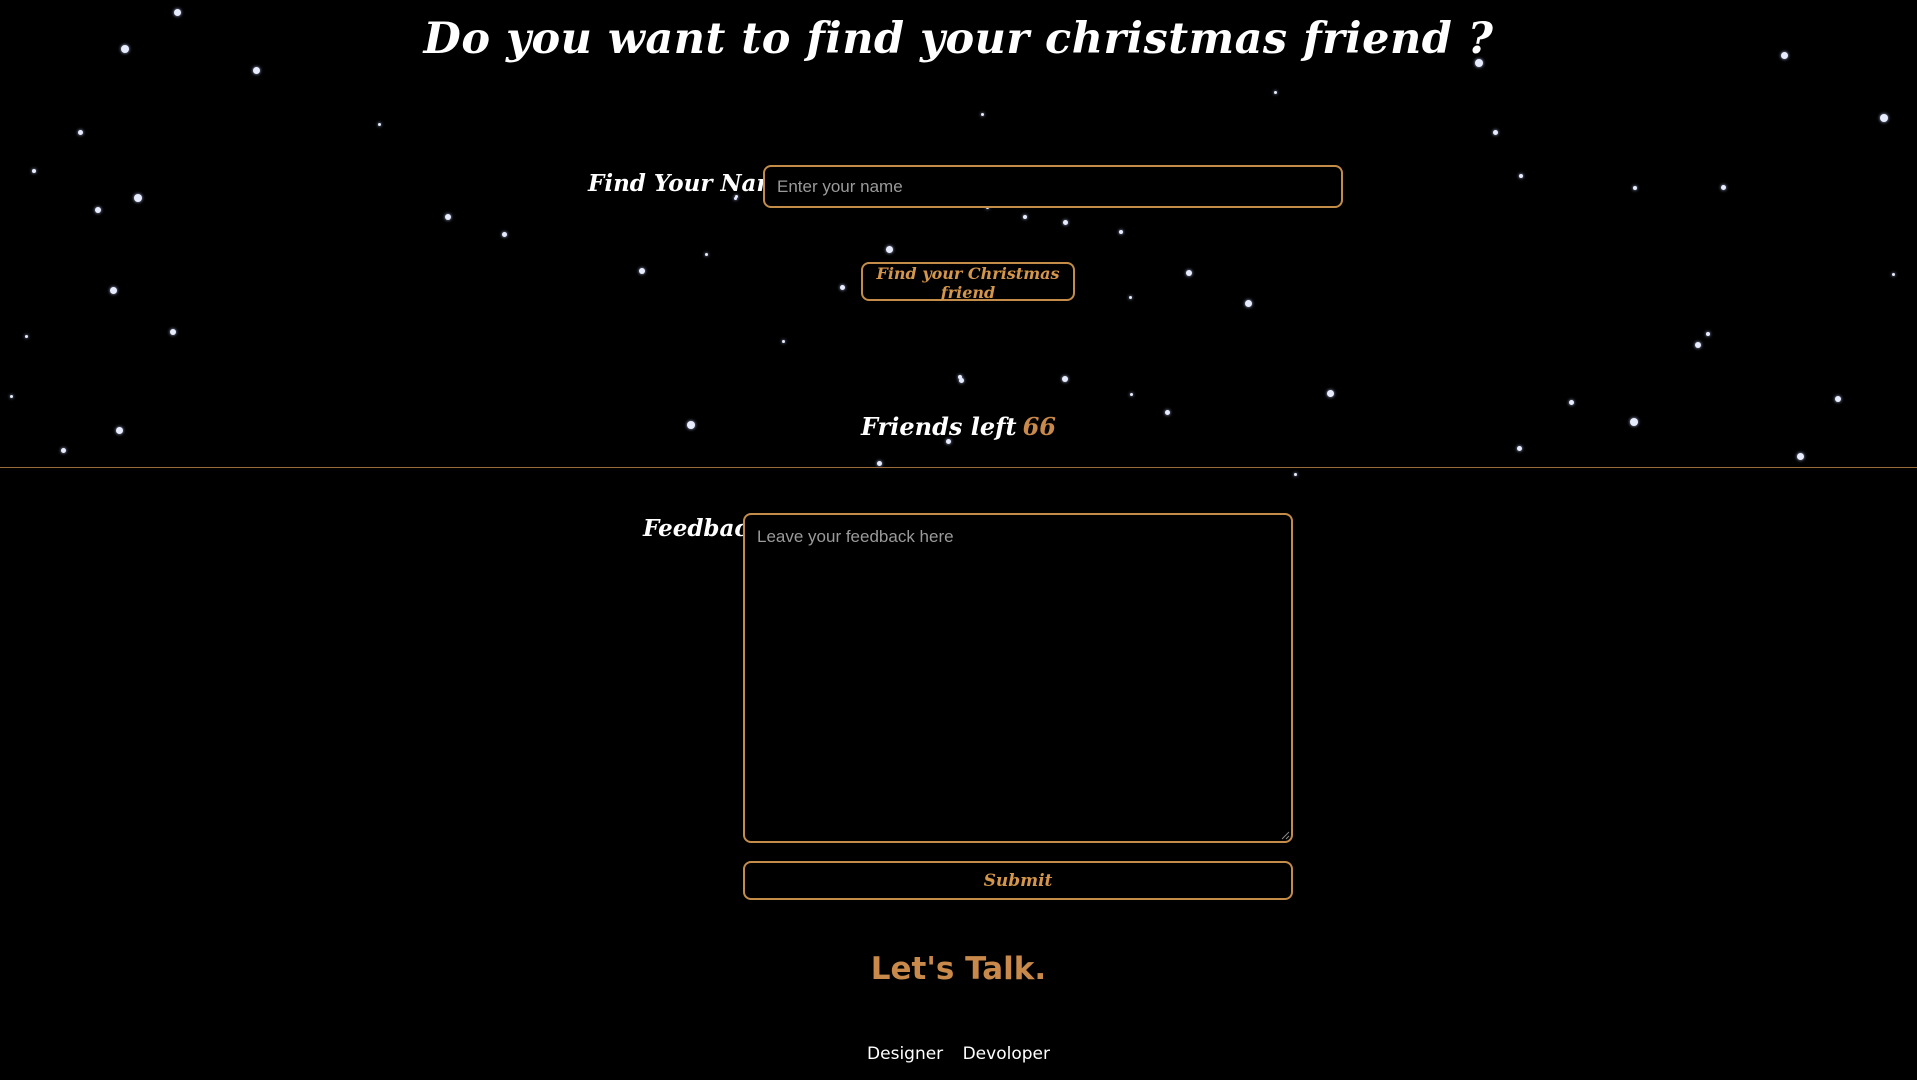 The image size is (1917, 1080). I want to click on lets-talk-heading: Let's Talk., so click(958, 969).